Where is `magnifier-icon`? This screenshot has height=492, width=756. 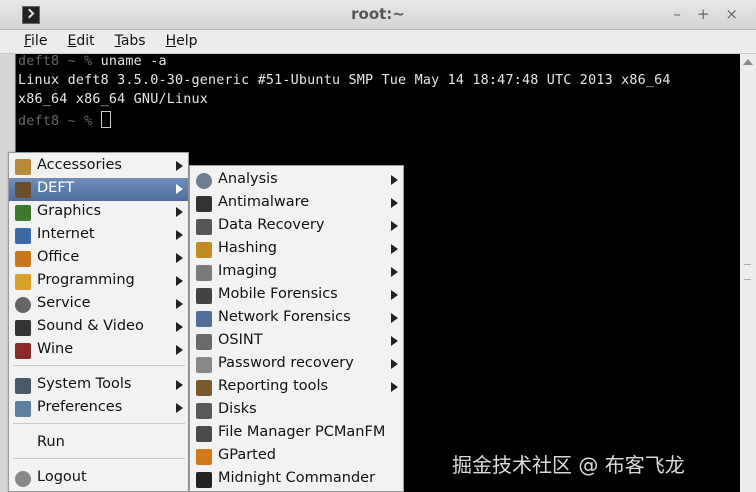
magnifier-icon is located at coordinates (204, 181).